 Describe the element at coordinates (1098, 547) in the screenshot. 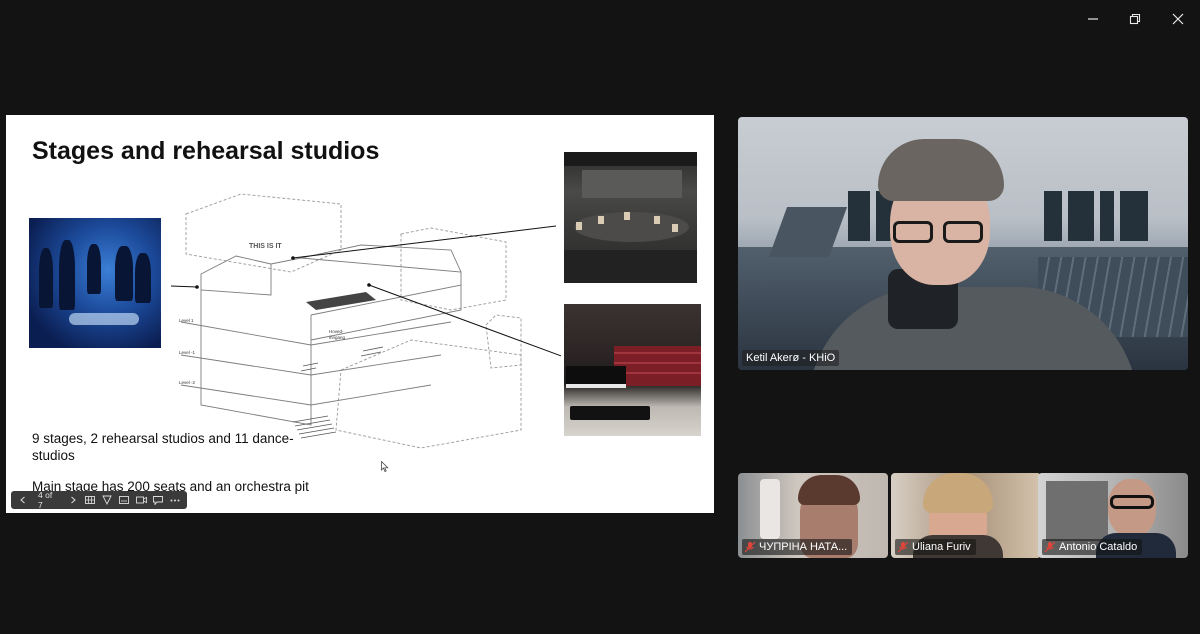

I see `participant-name-text: Antonio Cataldo` at that location.